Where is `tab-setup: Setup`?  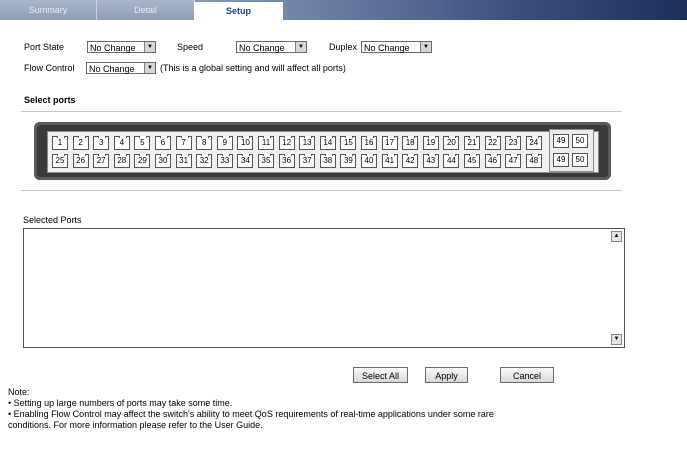
tab-setup: Setup is located at coordinates (238, 11).